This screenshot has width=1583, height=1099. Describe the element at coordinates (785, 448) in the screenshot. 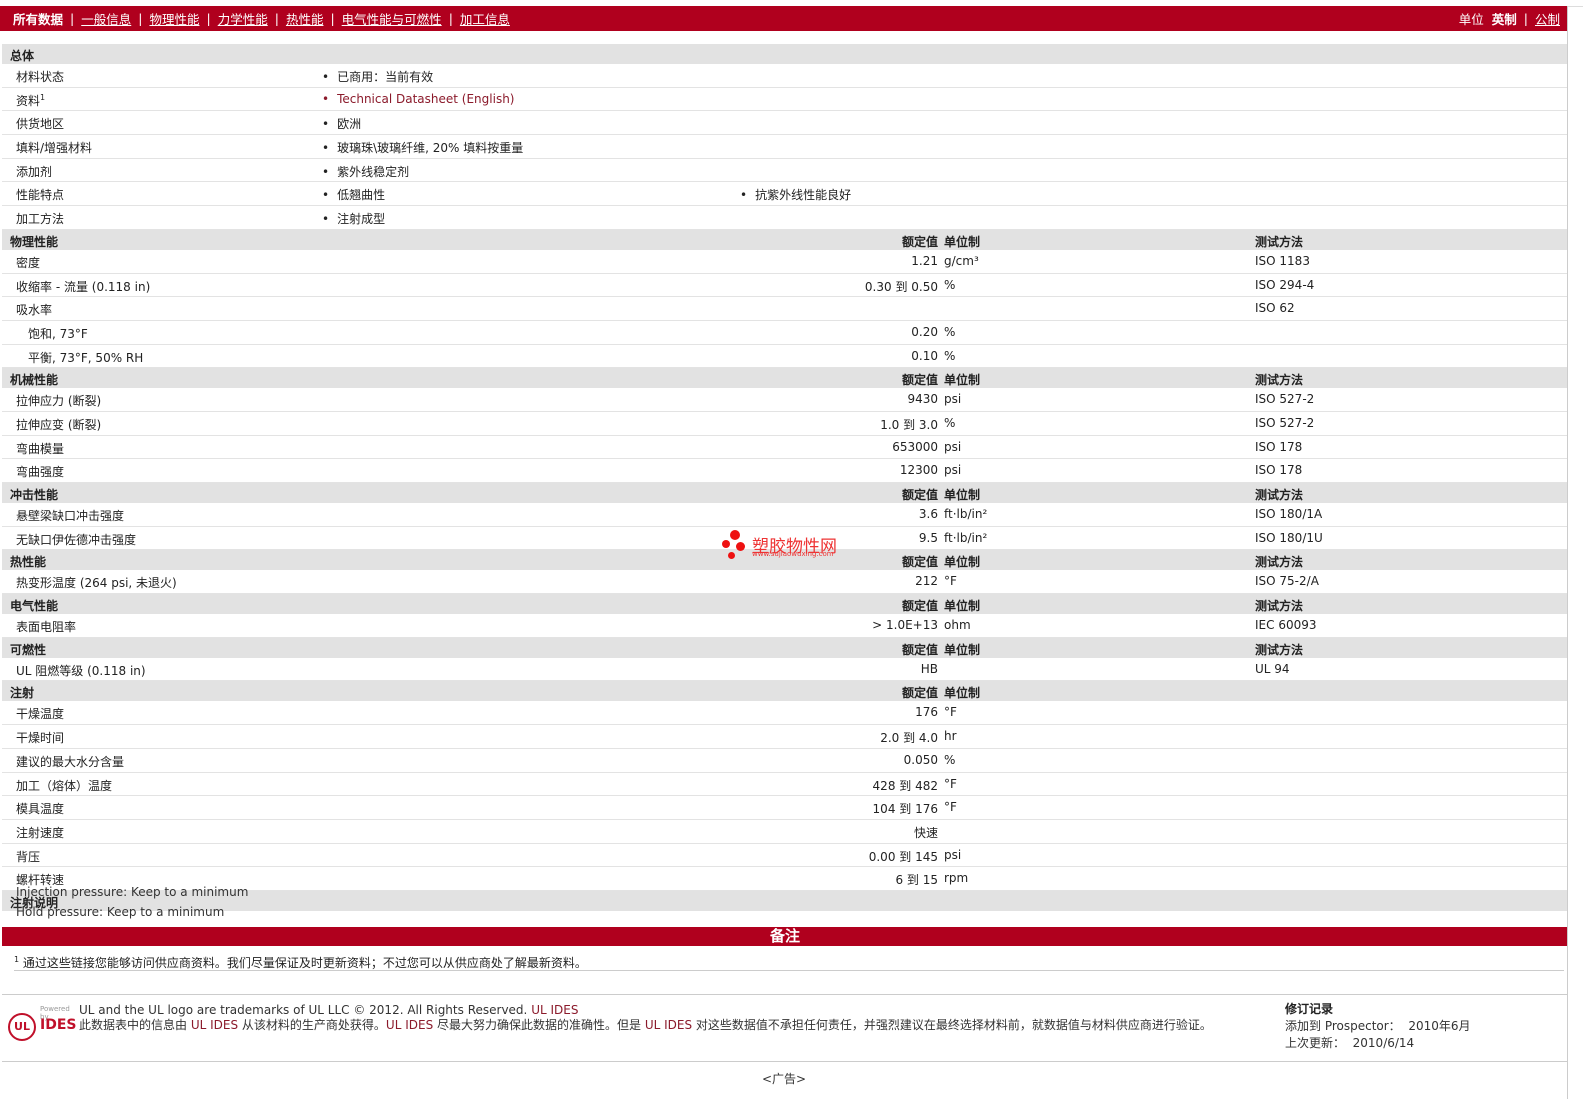

I see `mechanical-row: 弯曲模量 653000 psi ISO 178` at that location.